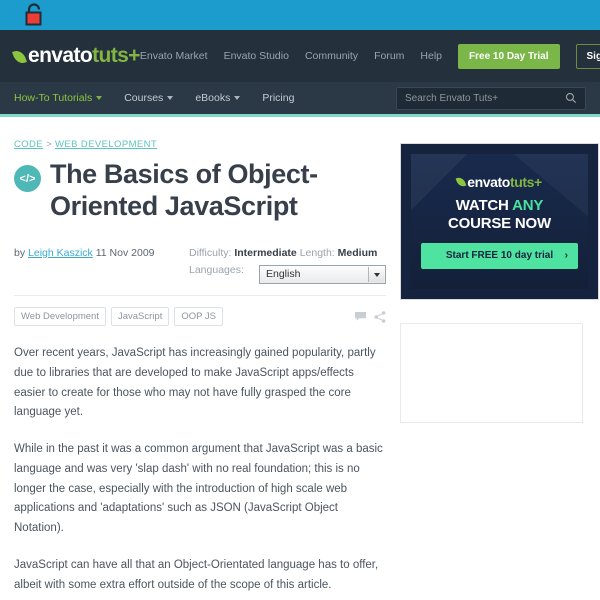  What do you see at coordinates (60, 55) in the screenshot?
I see `logo-envato-text: envato` at bounding box center [60, 55].